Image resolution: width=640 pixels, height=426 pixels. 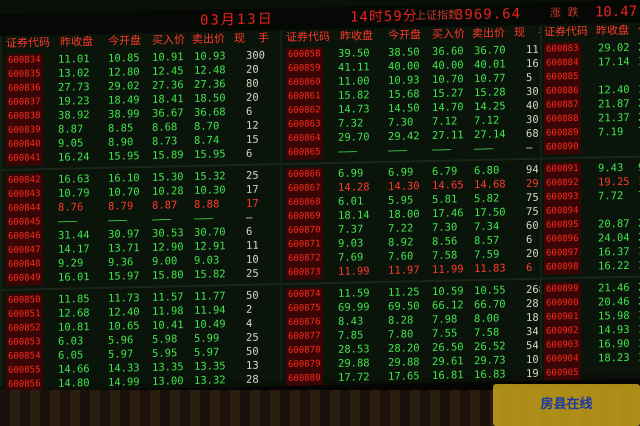 I want to click on bid-price: 15.89, so click(x=168, y=155).